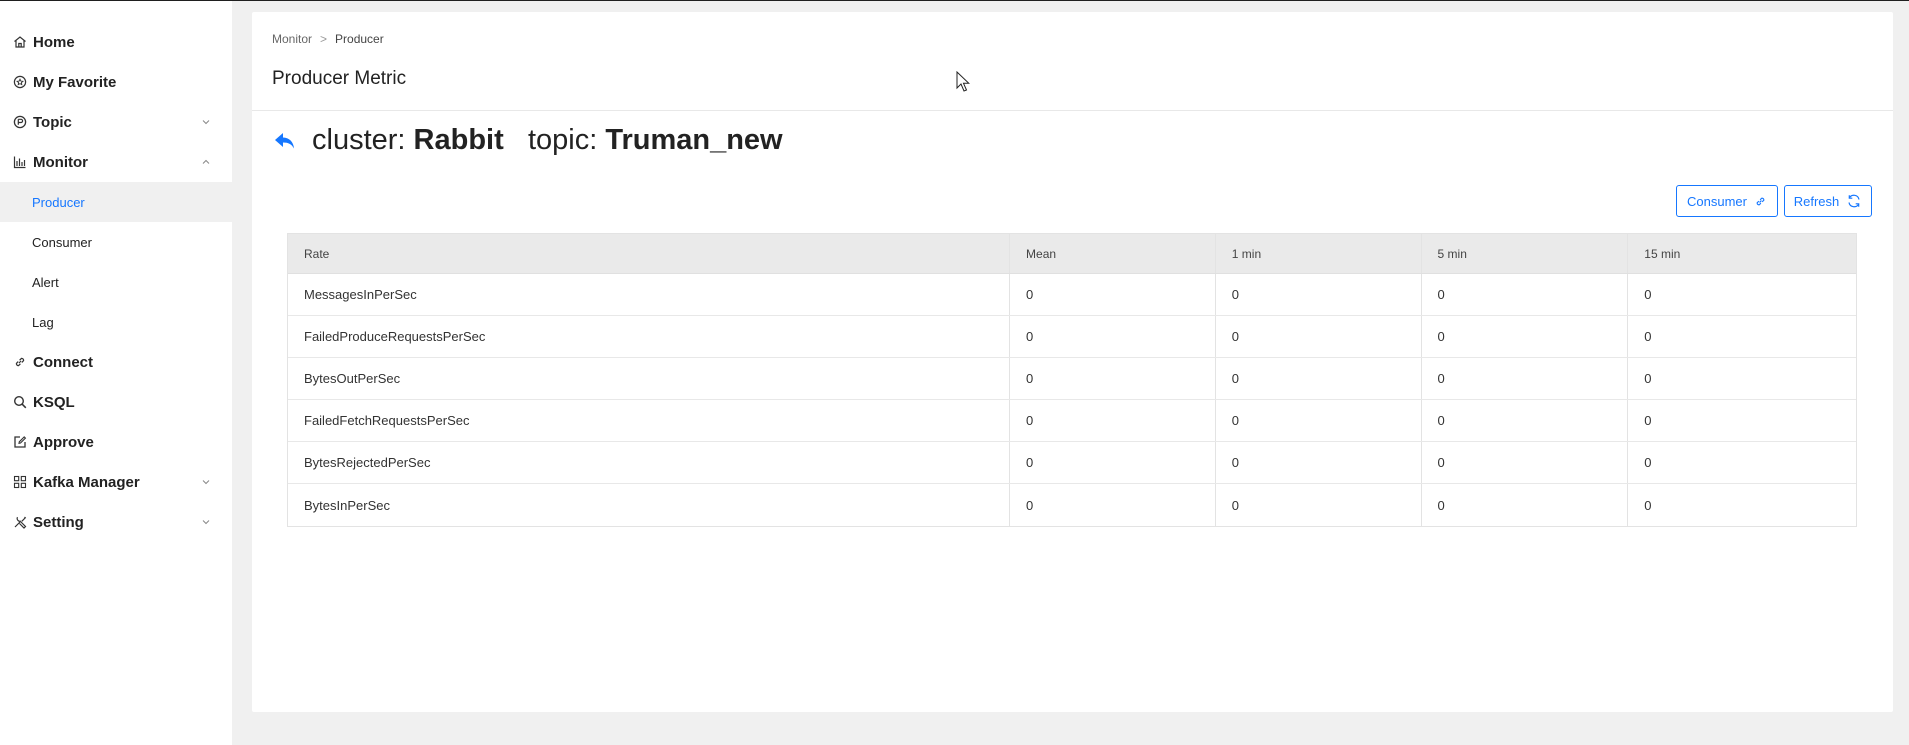 The image size is (1909, 745). Describe the element at coordinates (649, 505) in the screenshot. I see `table-cell: BytesInPerSec` at that location.